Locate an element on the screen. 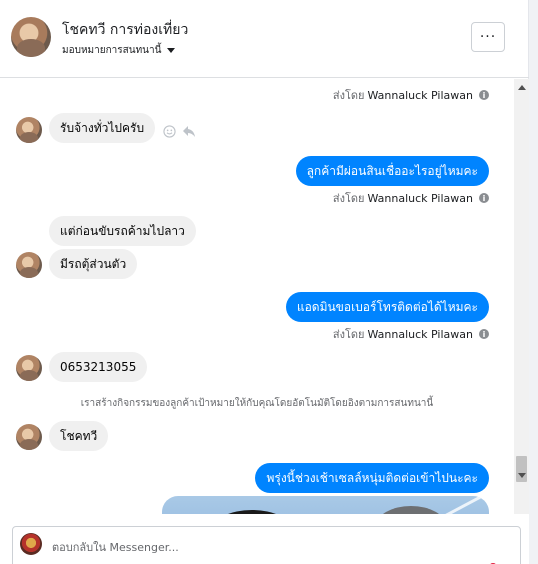  scrollbar is located at coordinates (521, 296).